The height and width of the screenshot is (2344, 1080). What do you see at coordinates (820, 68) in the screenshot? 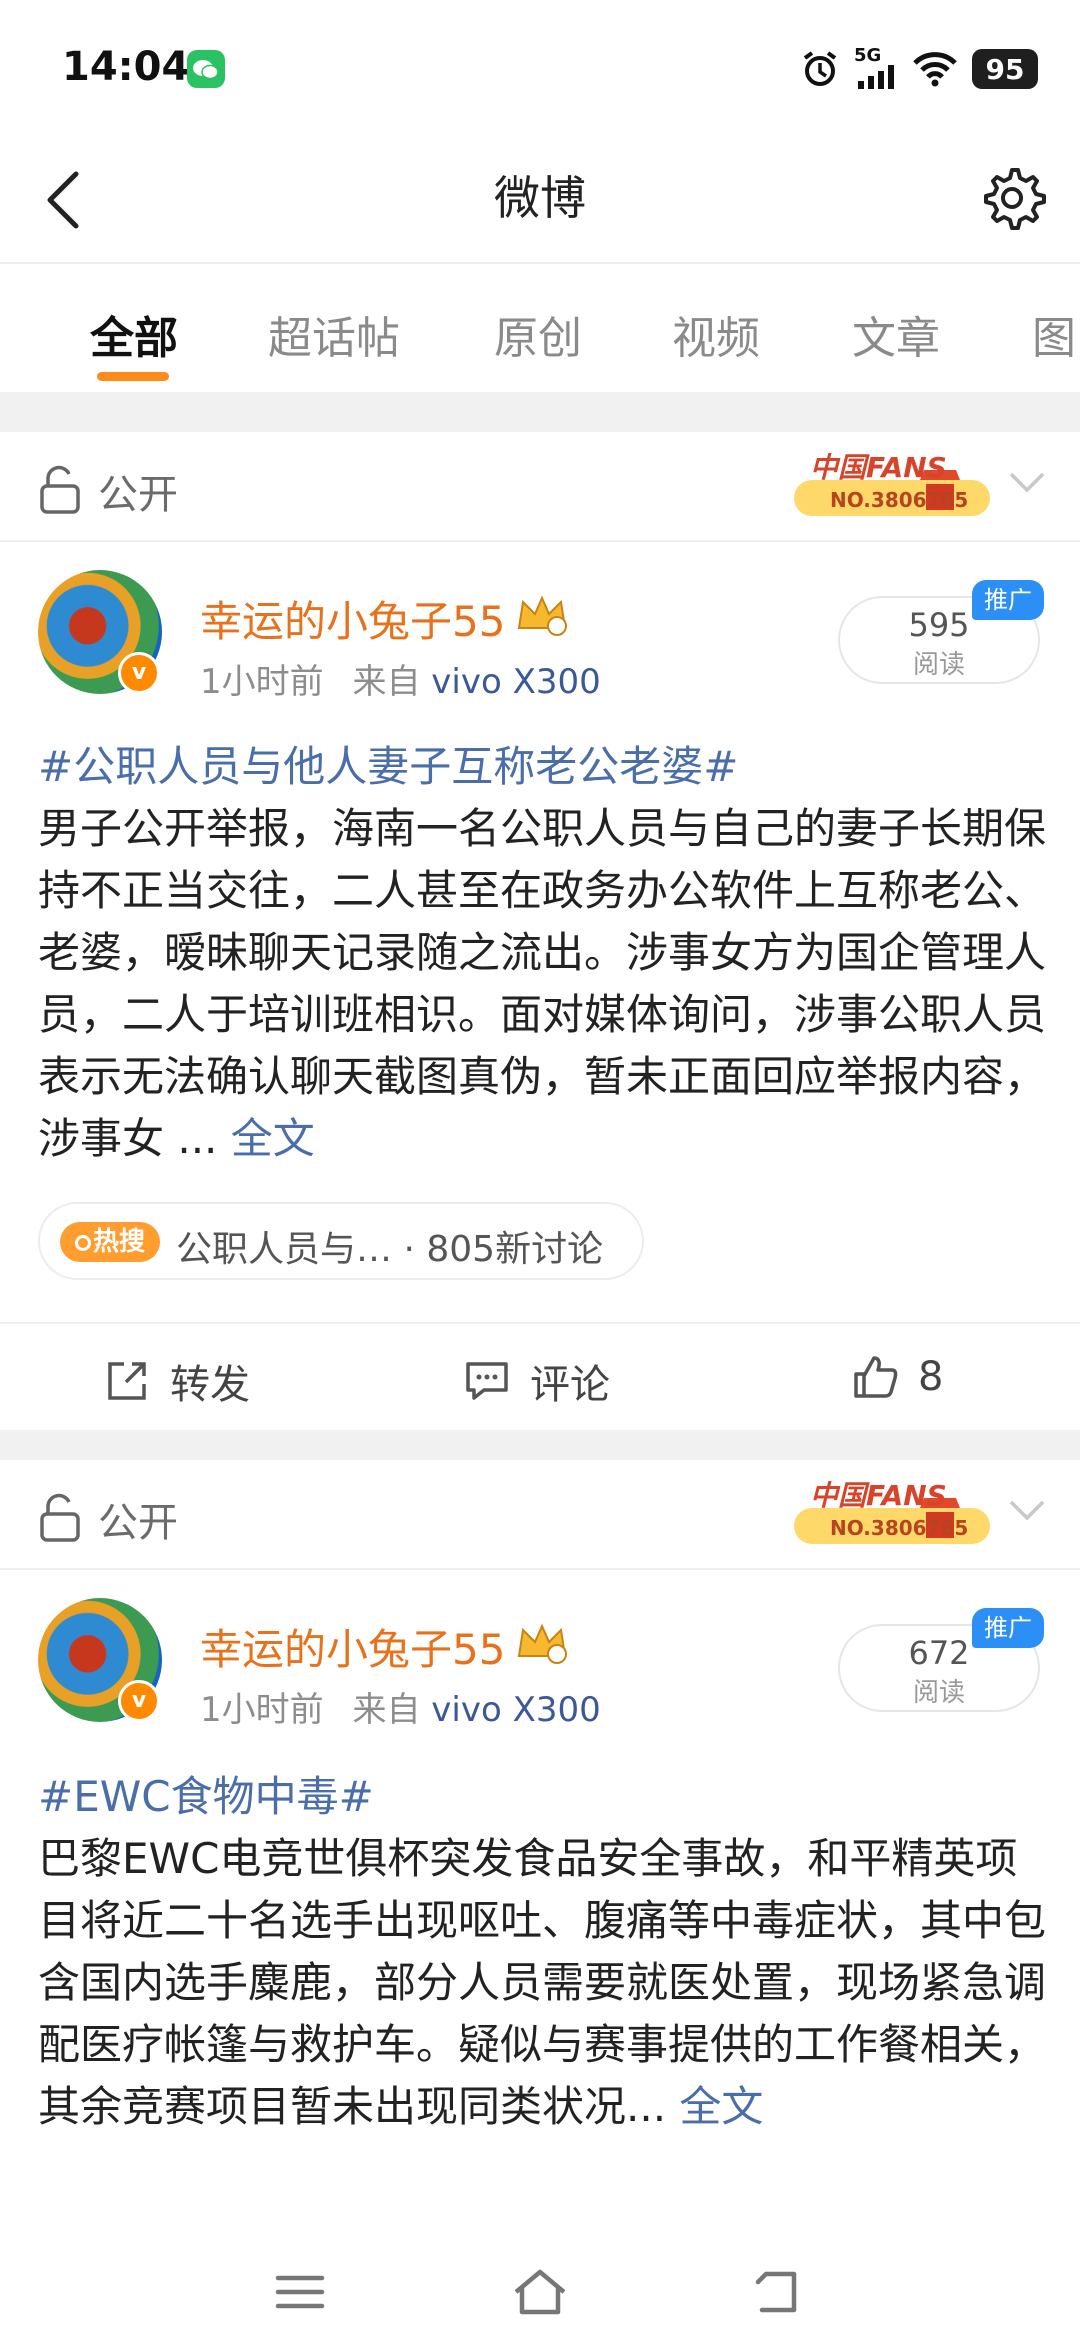
I see `alarm-icon` at bounding box center [820, 68].